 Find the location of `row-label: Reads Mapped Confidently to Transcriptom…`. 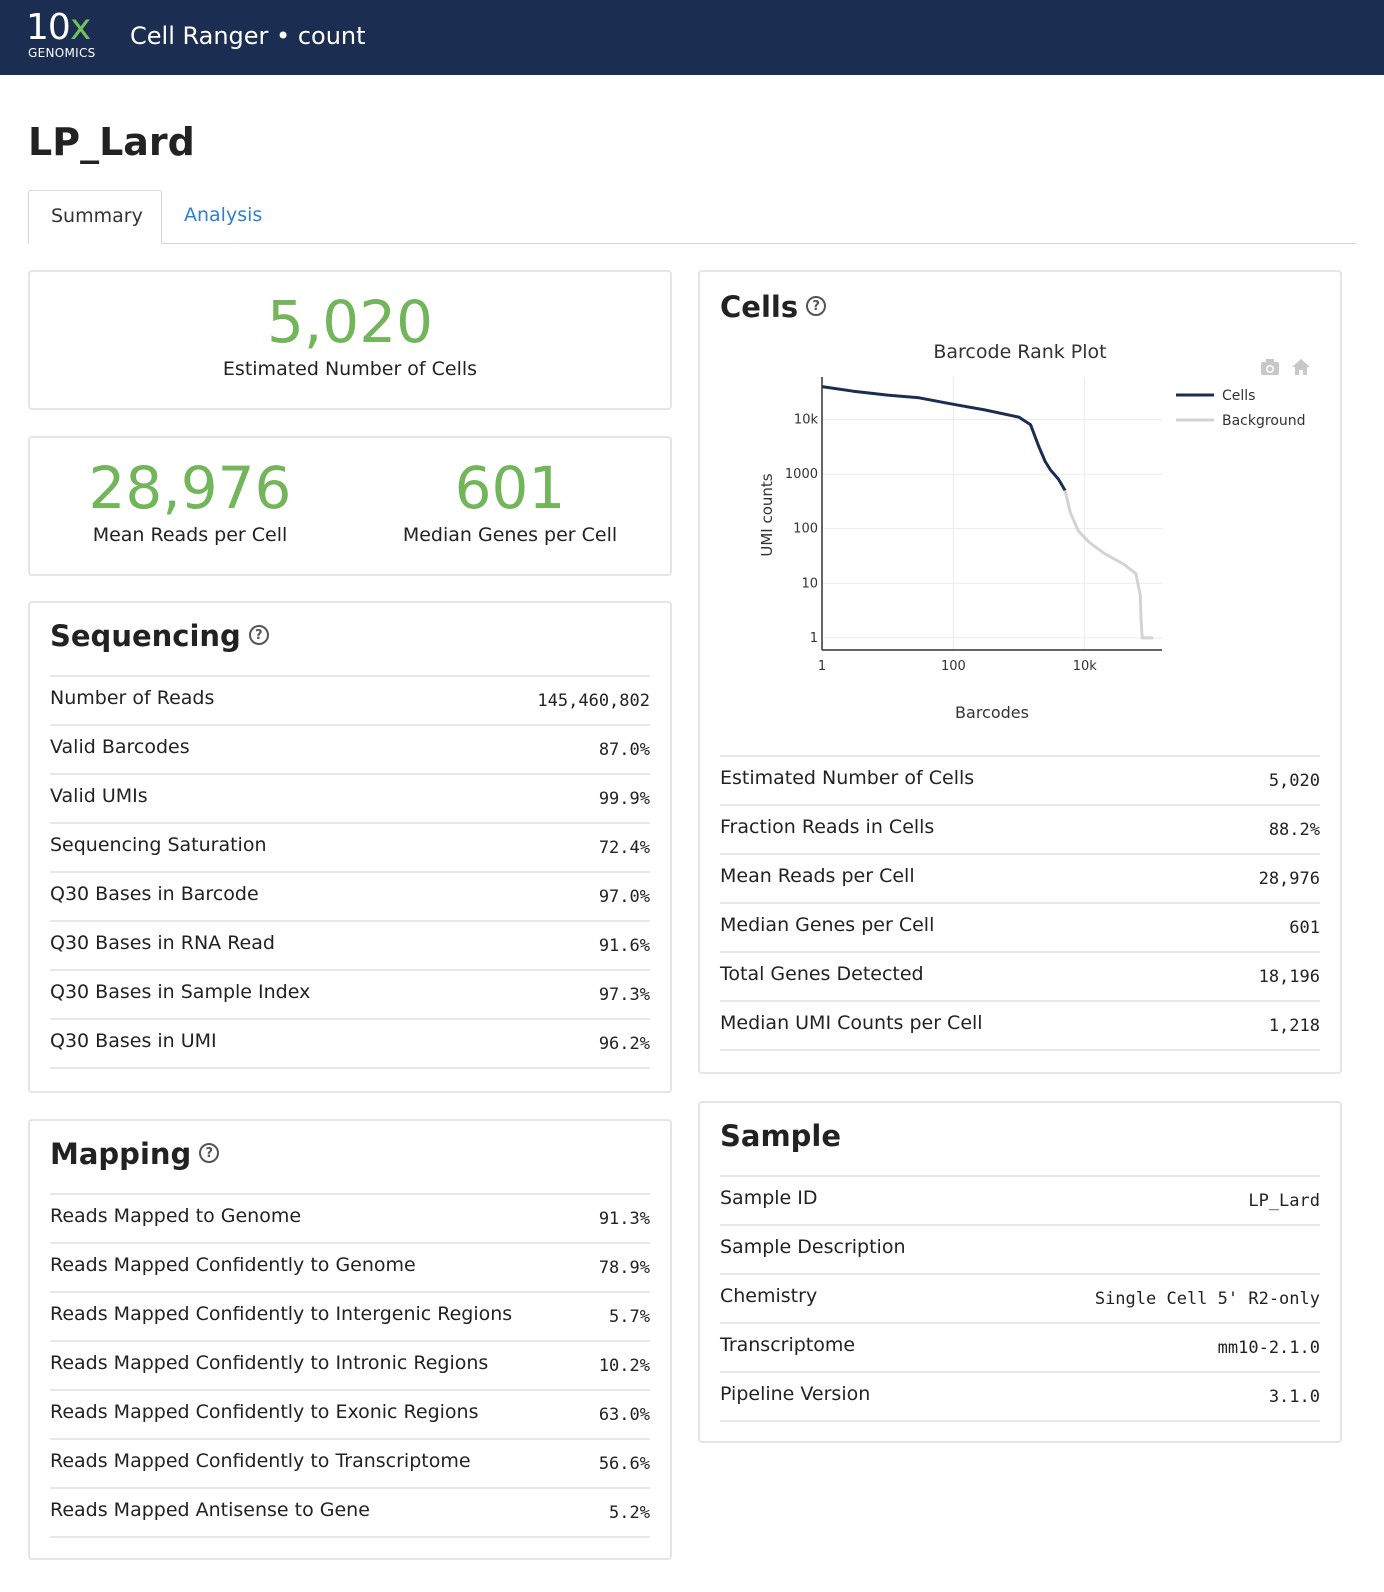

row-label: Reads Mapped Confidently to Transcriptom… is located at coordinates (260, 1461).